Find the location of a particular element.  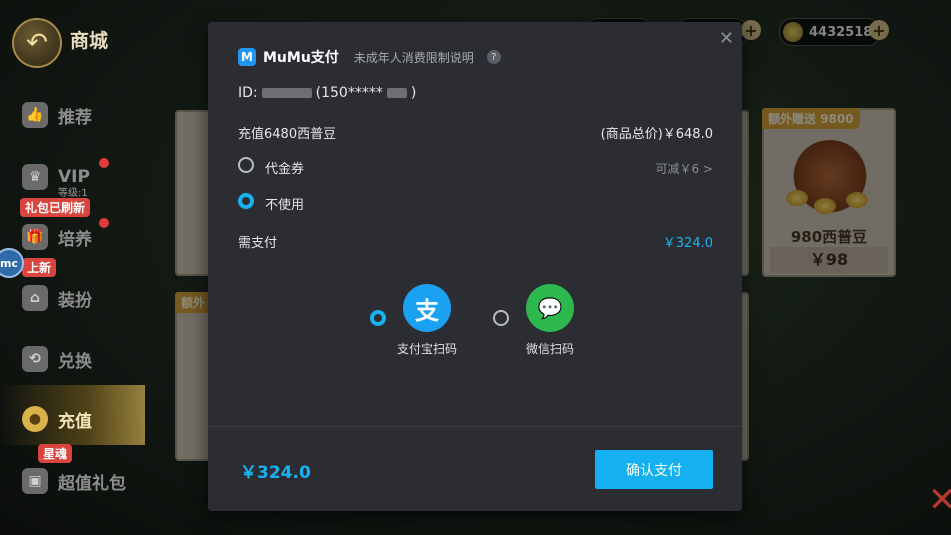

vip-level: 等级:1 is located at coordinates (73, 193).